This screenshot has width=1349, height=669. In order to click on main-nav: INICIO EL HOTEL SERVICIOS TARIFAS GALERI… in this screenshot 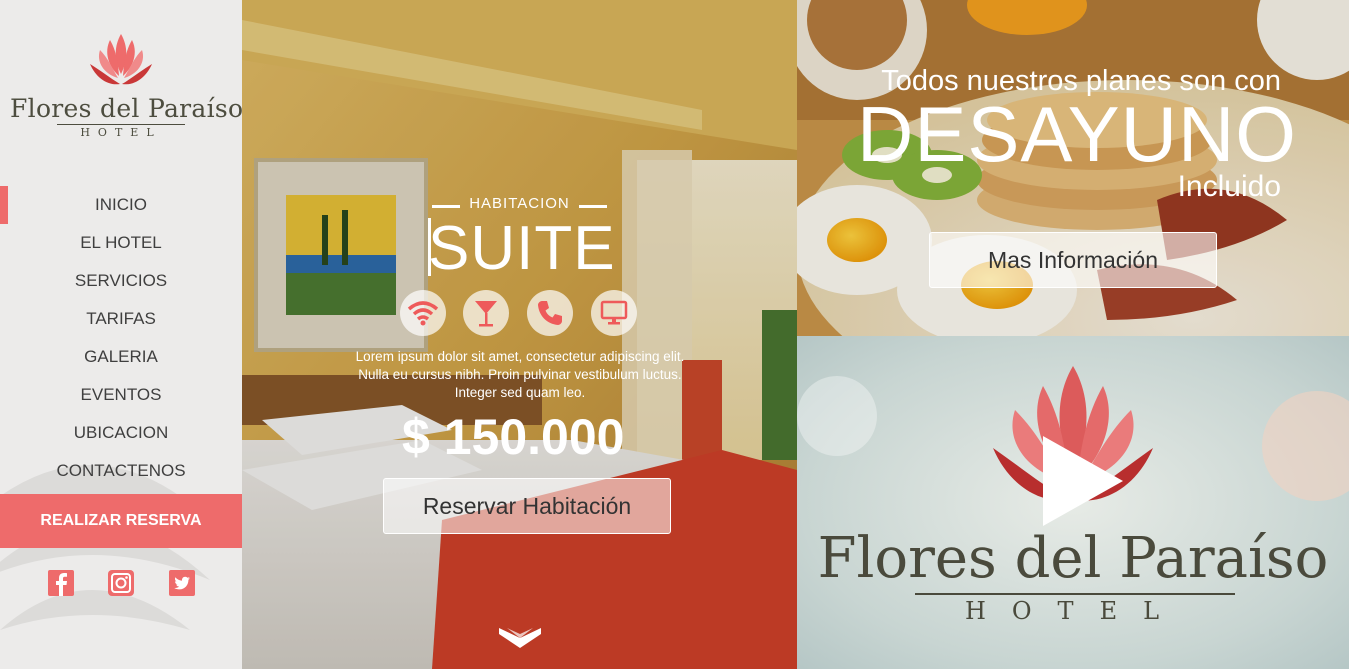, I will do `click(121, 338)`.